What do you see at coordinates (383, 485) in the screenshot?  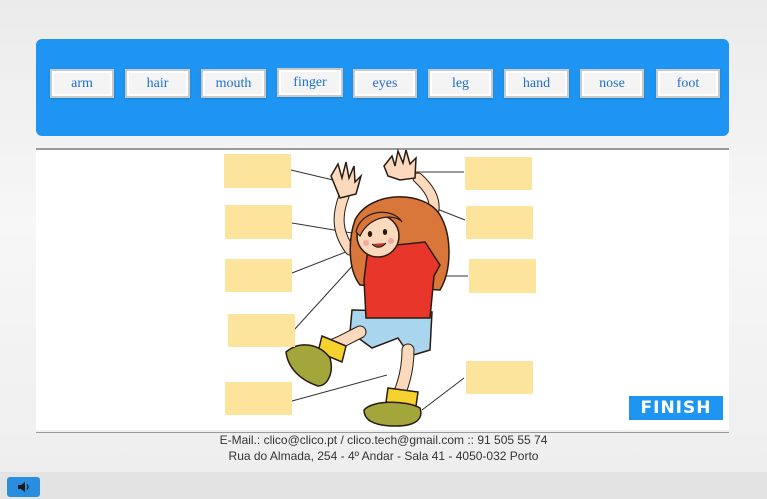 I see `bottom-bar` at bounding box center [383, 485].